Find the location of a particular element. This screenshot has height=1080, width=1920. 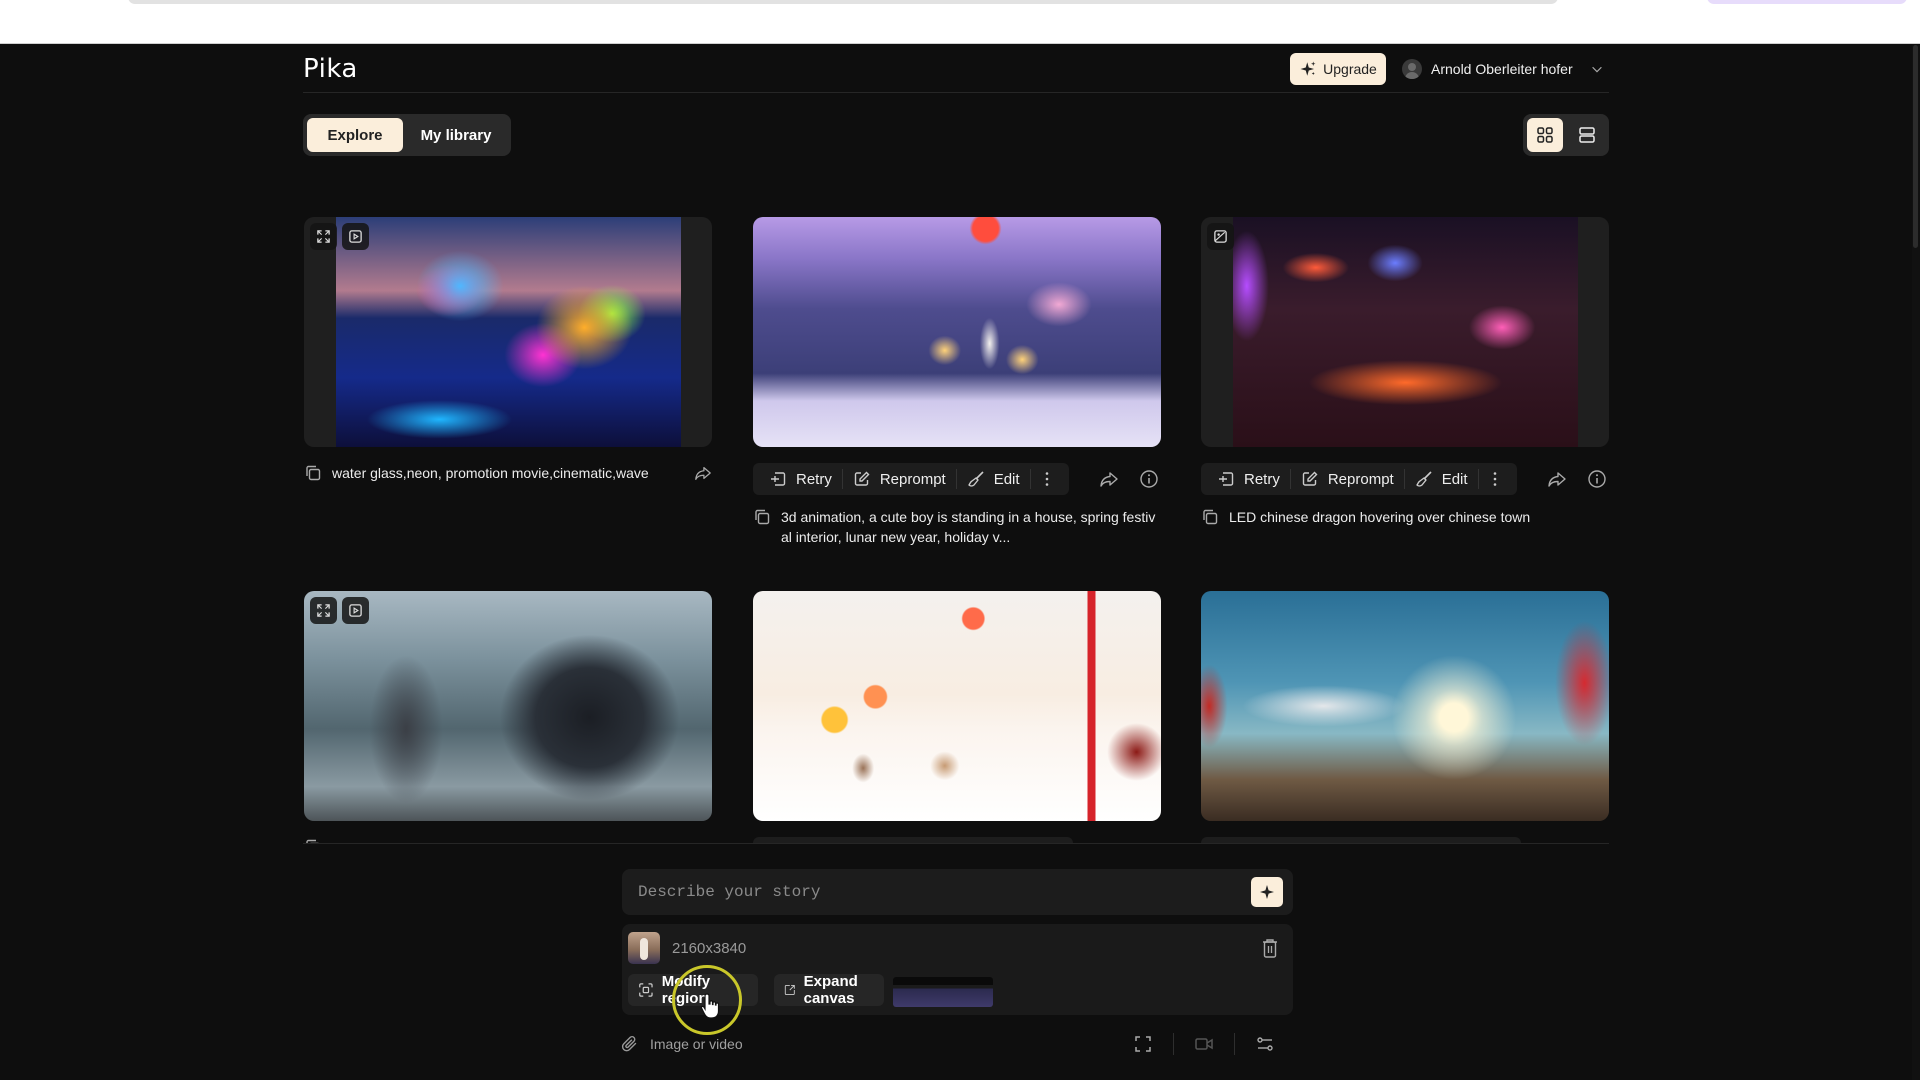

modify-region-label: Modify region is located at coordinates (686, 990).